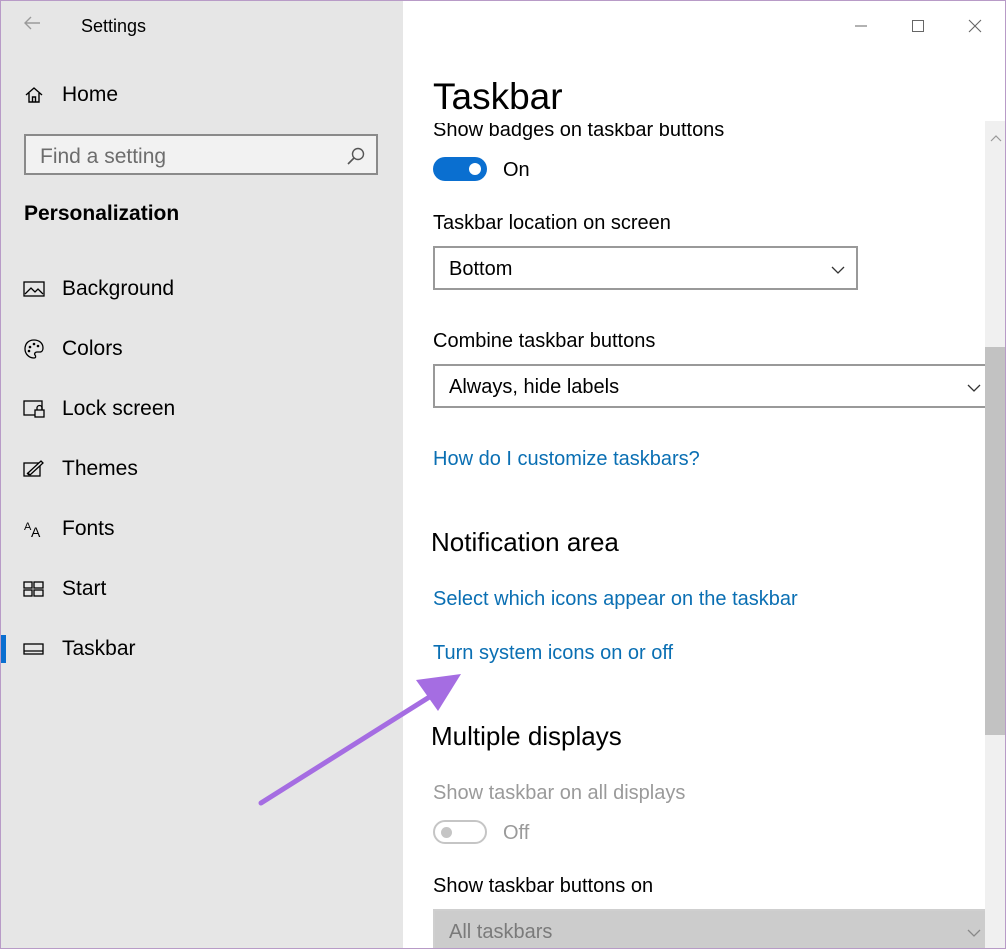 This screenshot has width=1006, height=949. I want to click on arrow-annotation, so click(359, 740).